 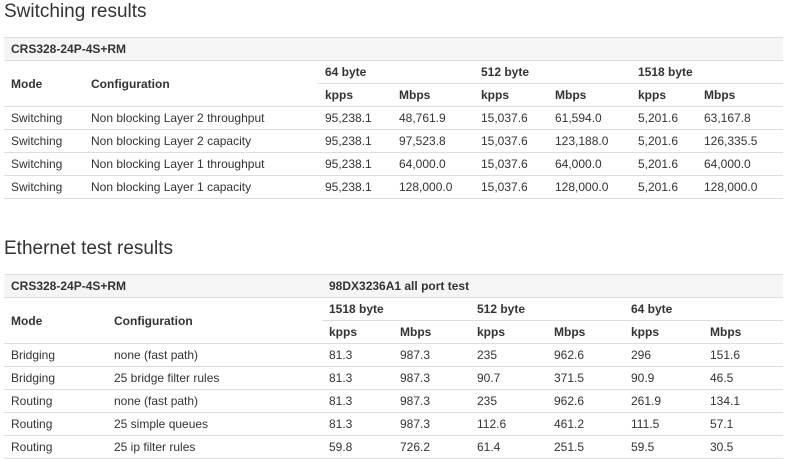 What do you see at coordinates (201, 164) in the screenshot?
I see `configuration-cell: Non blocking Layer 1 throughput` at bounding box center [201, 164].